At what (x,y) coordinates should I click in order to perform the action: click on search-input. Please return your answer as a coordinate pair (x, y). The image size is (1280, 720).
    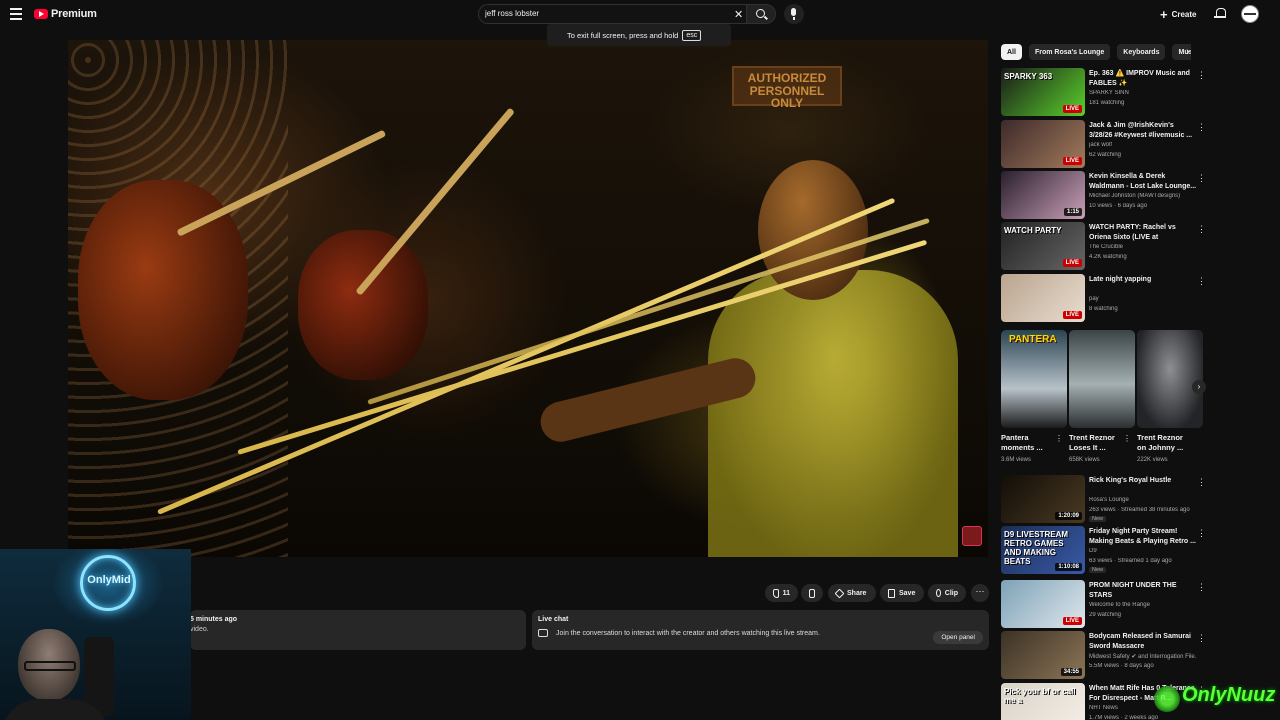
    Looking at the image, I should click on (605, 13).